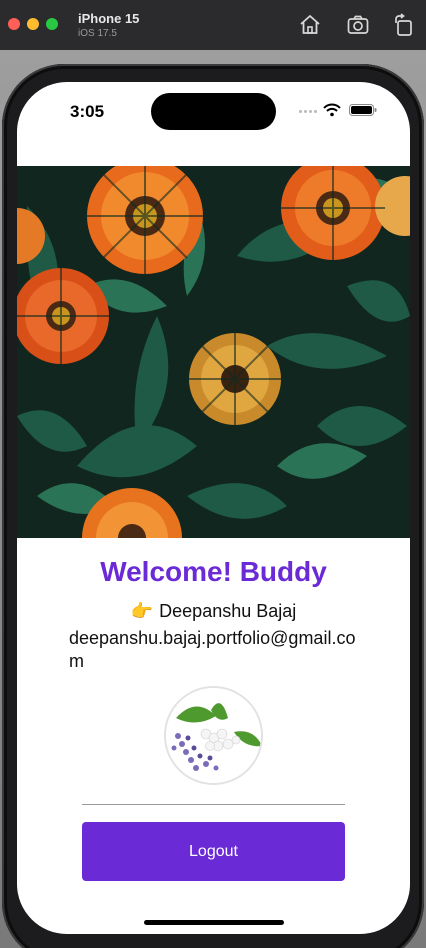  I want to click on rotate-icon, so click(404, 25).